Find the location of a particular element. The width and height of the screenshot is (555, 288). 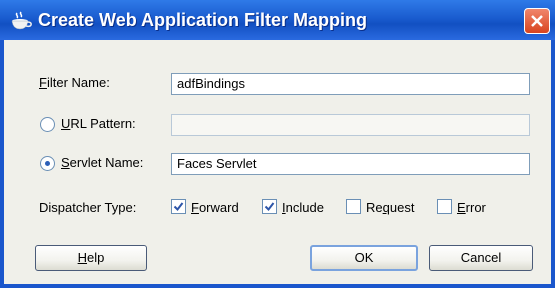

url-pattern-radio is located at coordinates (47, 124).